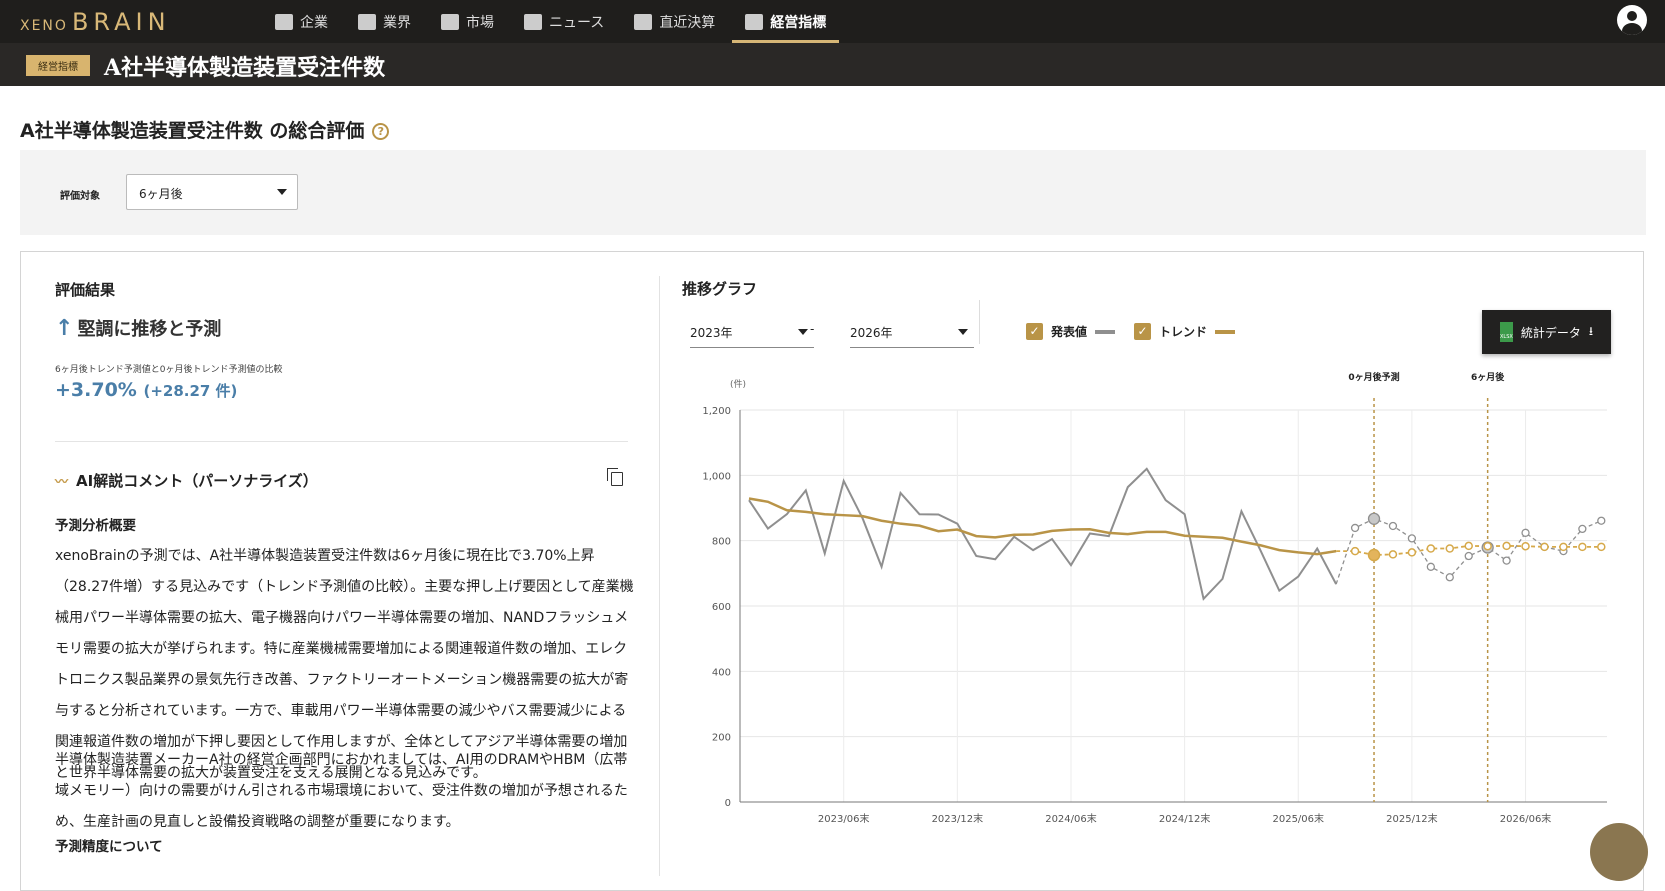  Describe the element at coordinates (674, 21) in the screenshot. I see `tab-4: 直近決算` at that location.